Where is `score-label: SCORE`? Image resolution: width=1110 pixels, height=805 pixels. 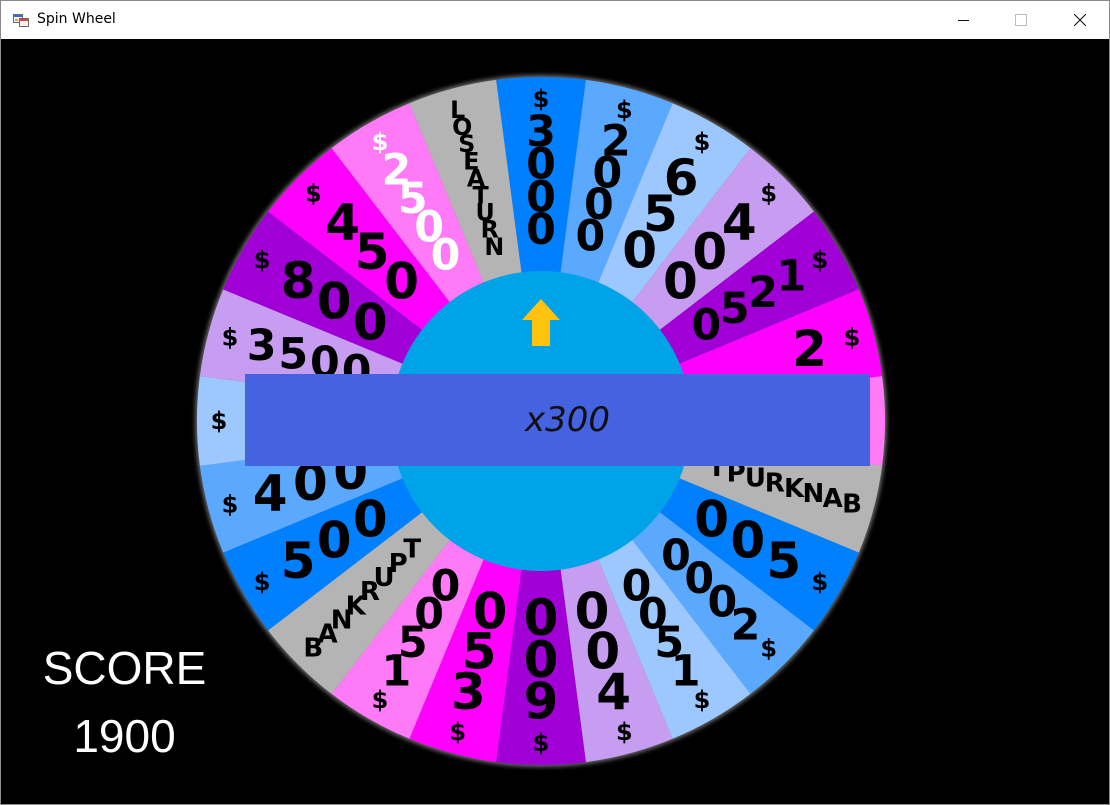
score-label: SCORE is located at coordinates (124, 668).